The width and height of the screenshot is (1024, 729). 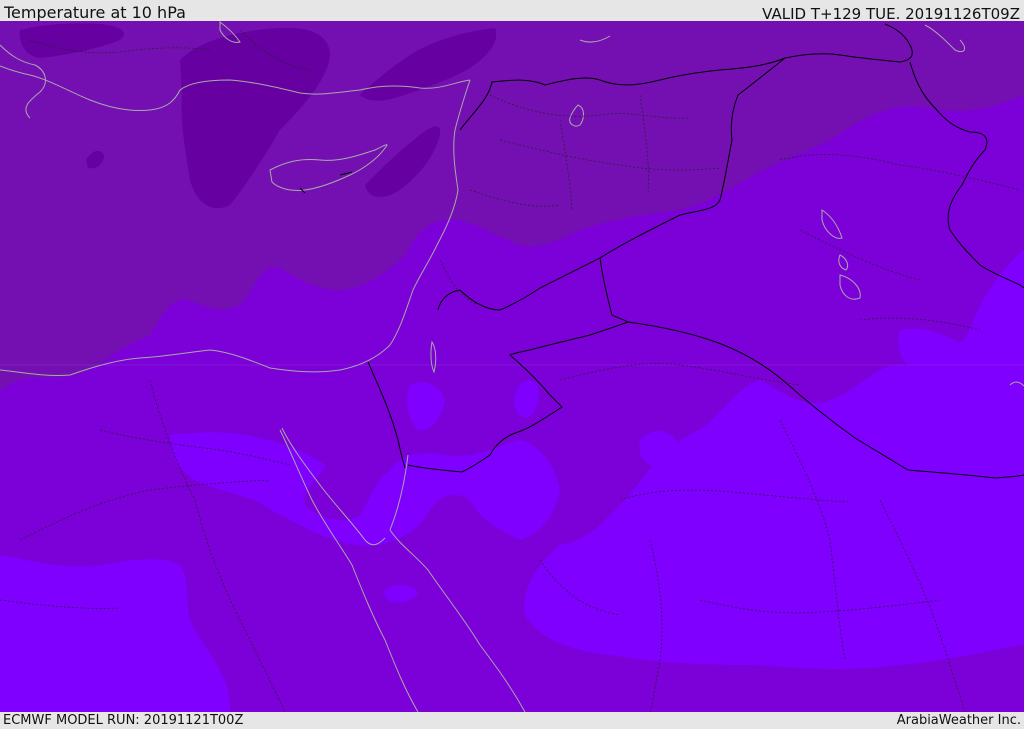 I want to click on credit-label: ArabiaWeather Inc., so click(x=958, y=720).